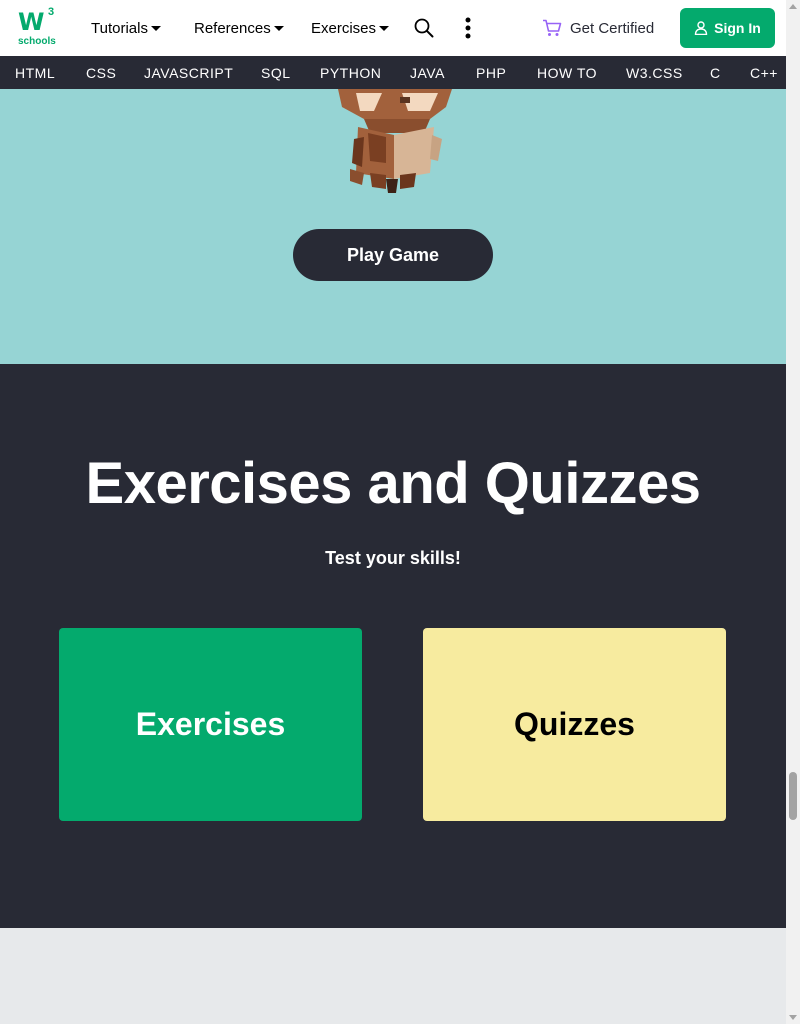 The image size is (800, 1024). Describe the element at coordinates (344, 28) in the screenshot. I see `nav-exercises-label: Exercises` at that location.